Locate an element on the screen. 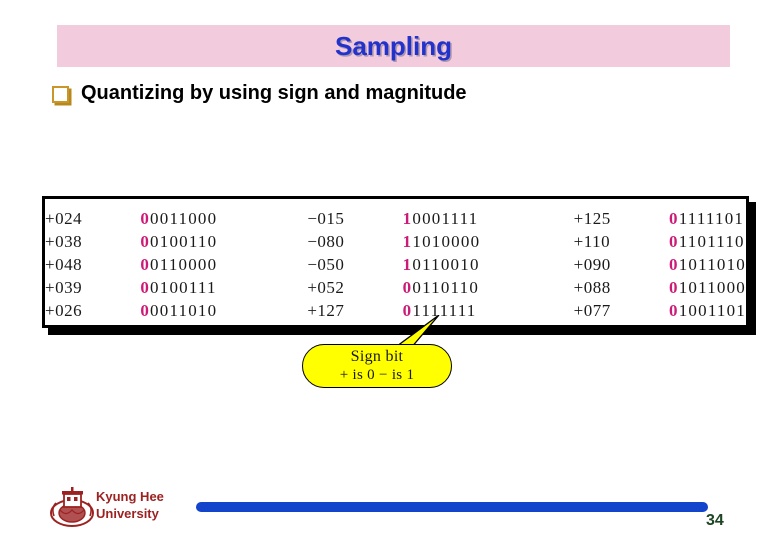  magnitude-bits: 0110110 is located at coordinates (446, 287).